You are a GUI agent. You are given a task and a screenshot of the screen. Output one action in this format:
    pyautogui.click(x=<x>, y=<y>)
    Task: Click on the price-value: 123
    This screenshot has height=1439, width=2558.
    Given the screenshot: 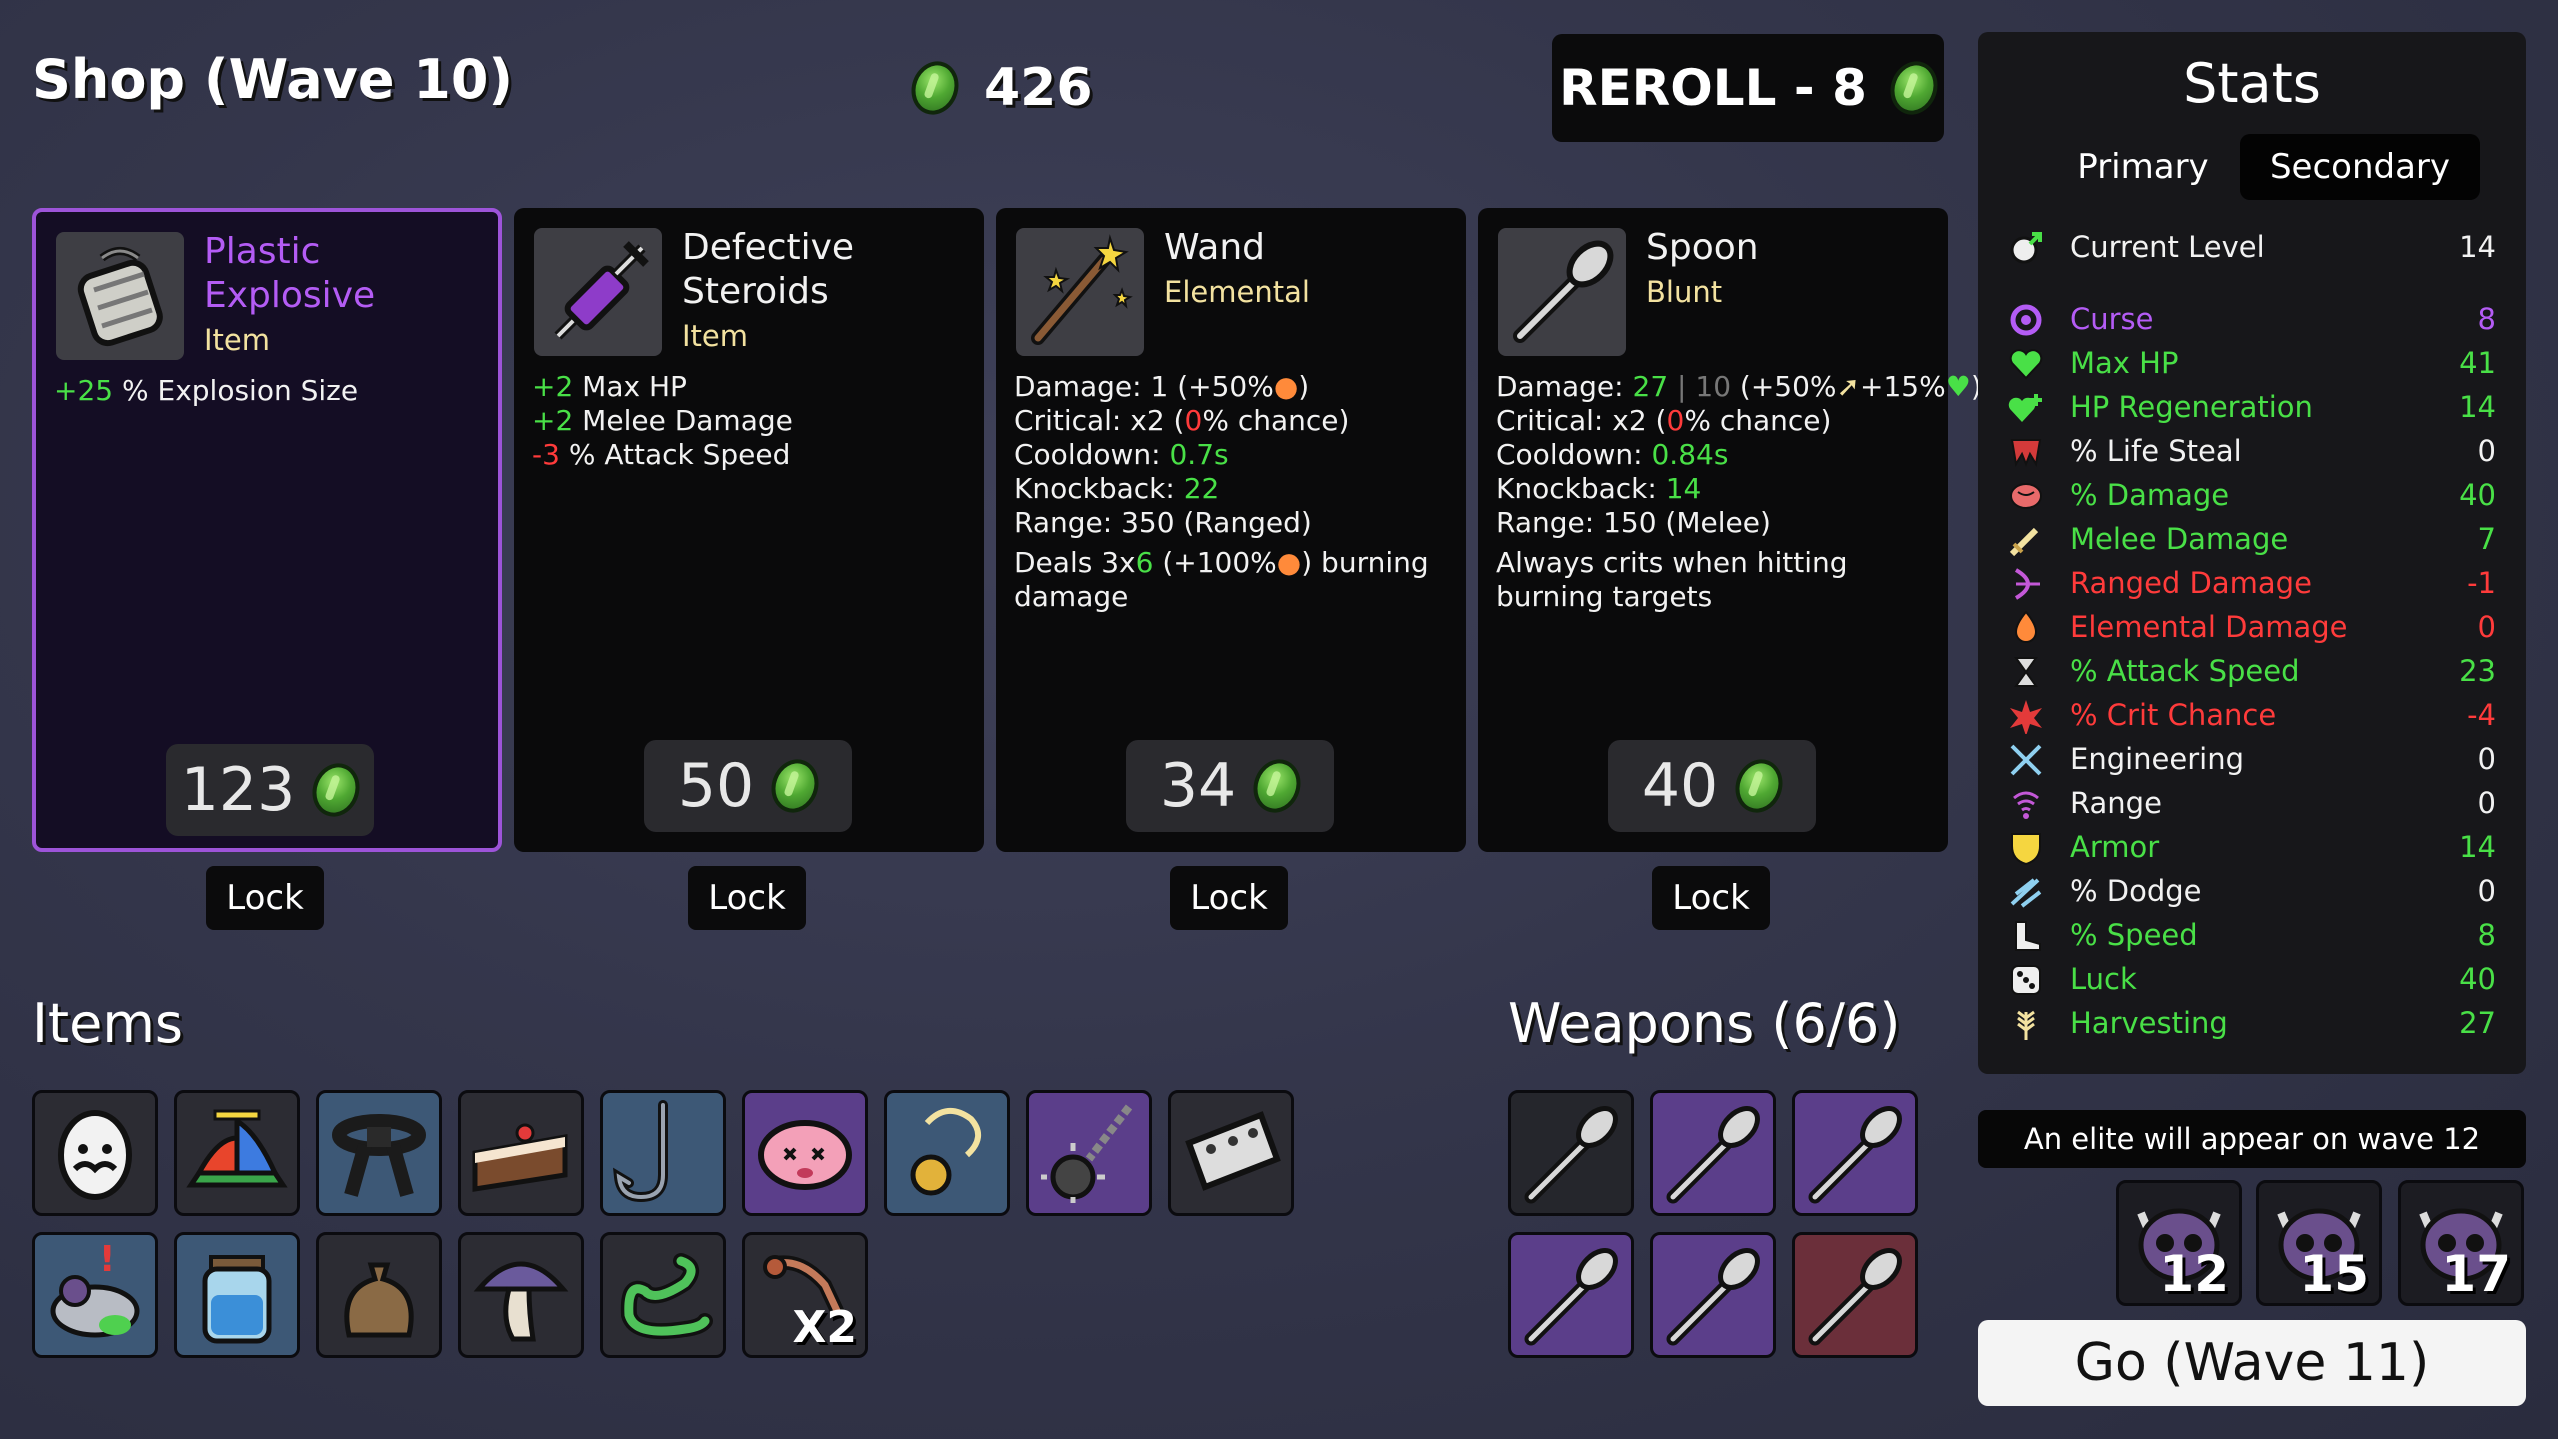 What is the action you would take?
    pyautogui.click(x=238, y=790)
    